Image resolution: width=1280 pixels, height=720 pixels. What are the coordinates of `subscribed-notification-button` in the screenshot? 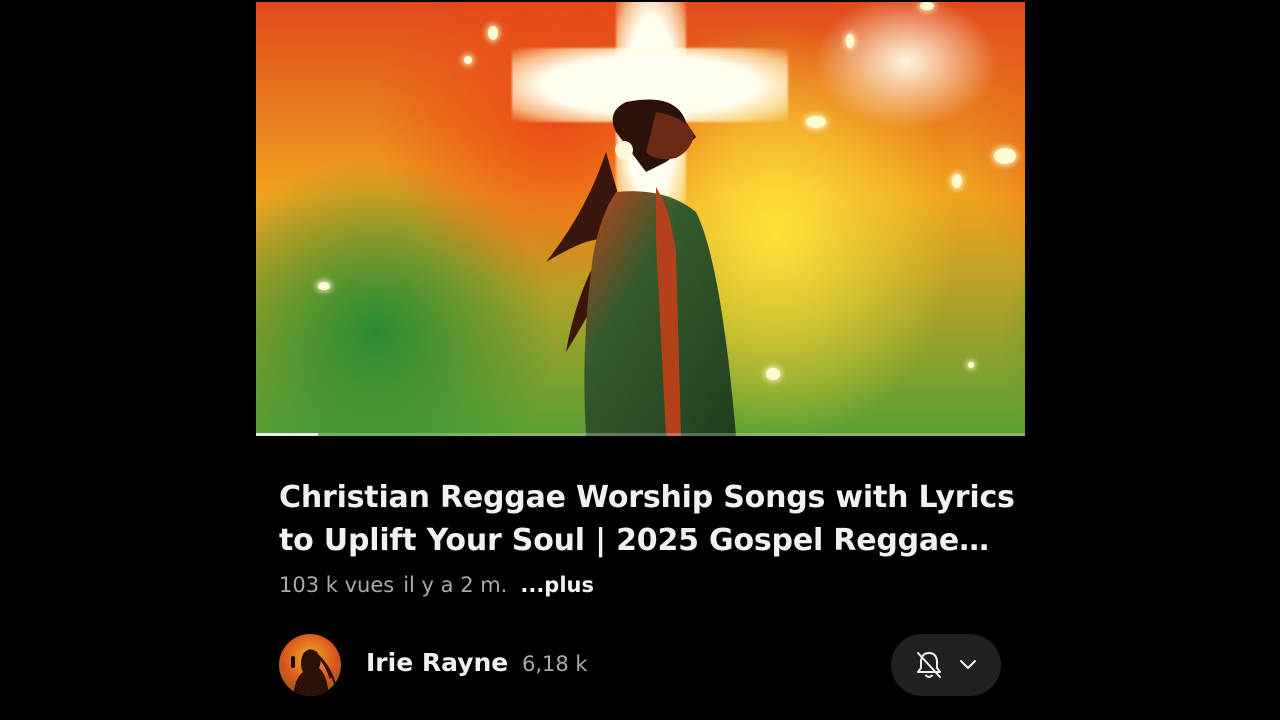 It's located at (946, 665).